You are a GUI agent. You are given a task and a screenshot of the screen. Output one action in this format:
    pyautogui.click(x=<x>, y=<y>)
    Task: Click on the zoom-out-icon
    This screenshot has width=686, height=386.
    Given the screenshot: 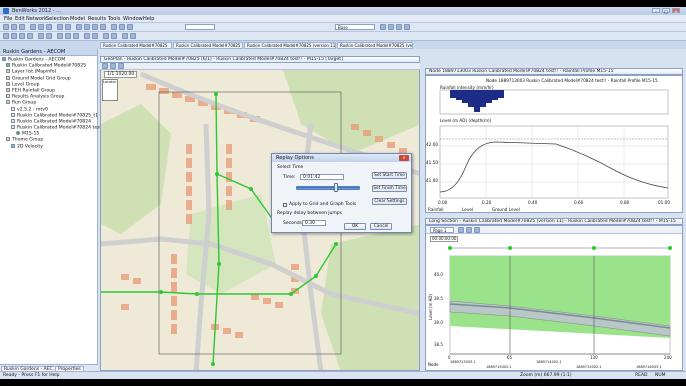 What is the action you would take?
    pyautogui.click(x=95, y=27)
    